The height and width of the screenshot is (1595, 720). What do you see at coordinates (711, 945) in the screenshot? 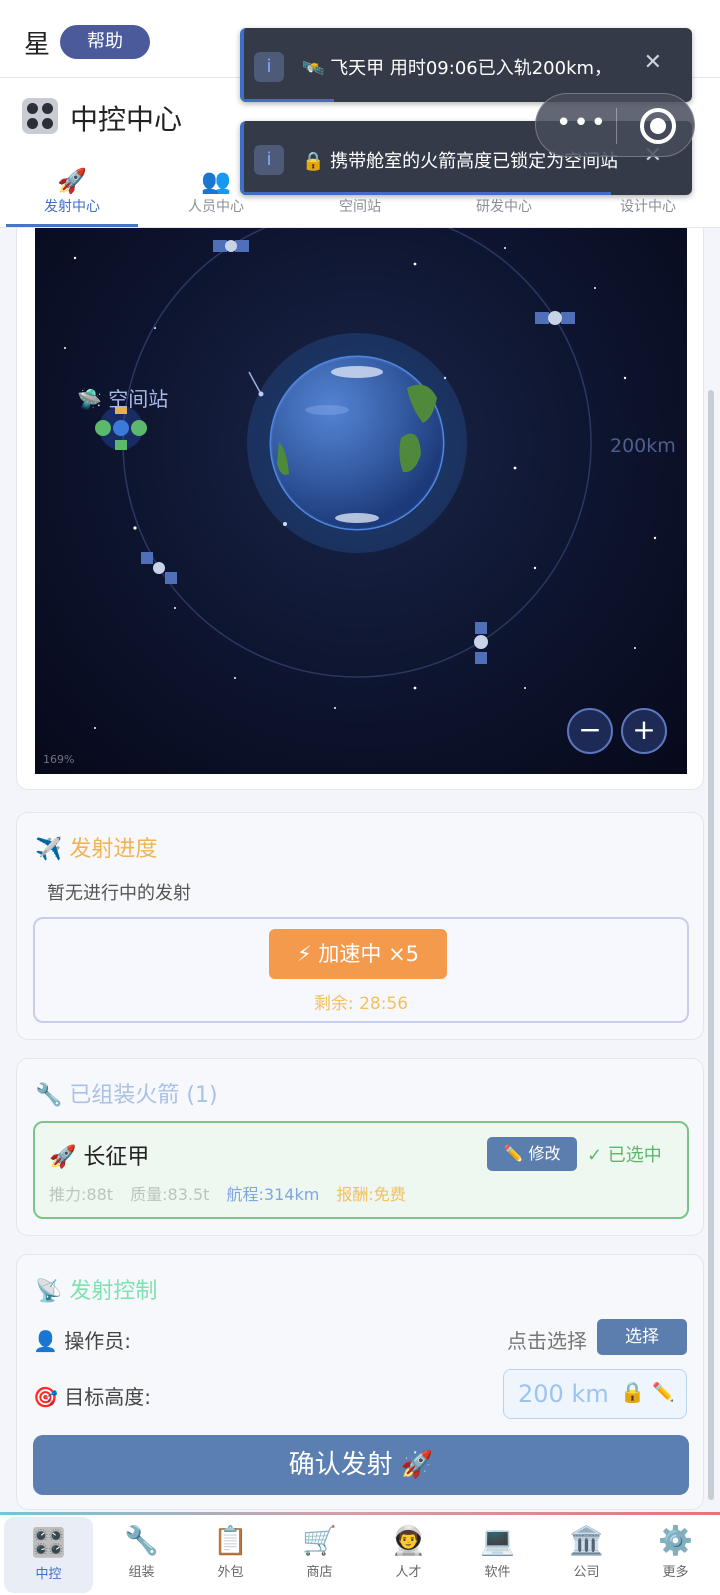
I see `scrollbar` at bounding box center [711, 945].